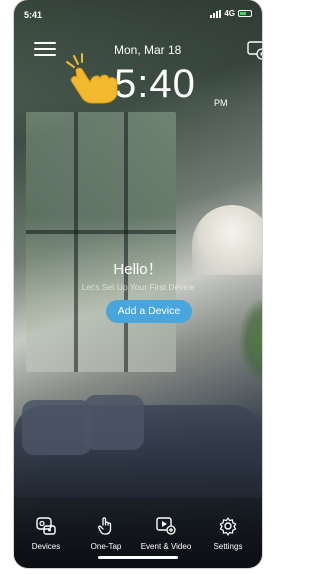 Image resolution: width=320 pixels, height=574 pixels. Describe the element at coordinates (106, 546) in the screenshot. I see `tab-label: One-Tap` at that location.